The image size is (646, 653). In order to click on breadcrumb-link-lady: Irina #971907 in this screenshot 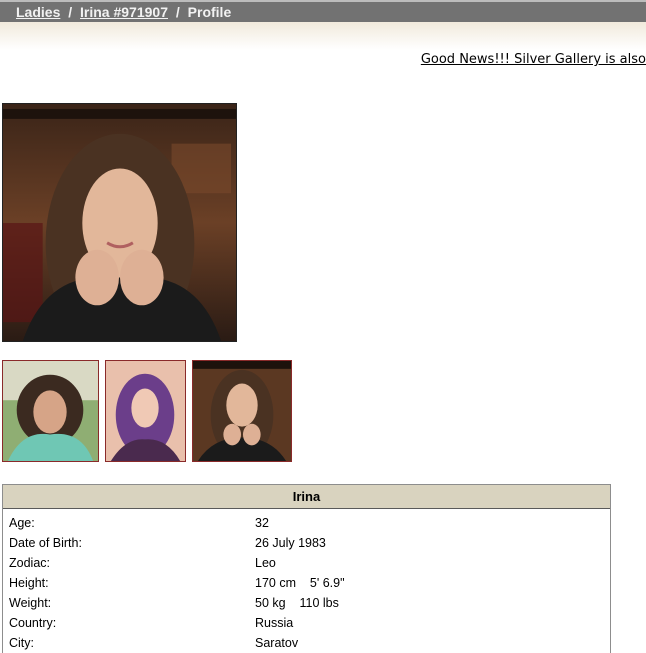, I will do `click(124, 12)`.